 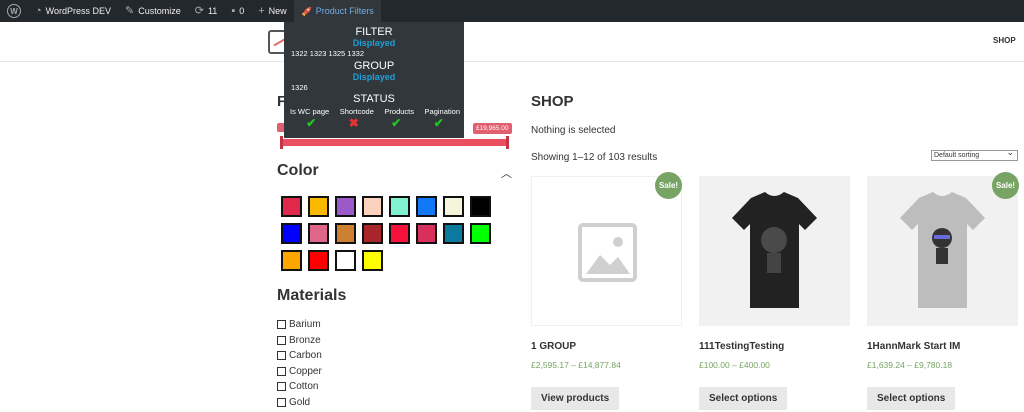 What do you see at coordinates (974, 154) in the screenshot?
I see `sorting-select: Default sorting` at bounding box center [974, 154].